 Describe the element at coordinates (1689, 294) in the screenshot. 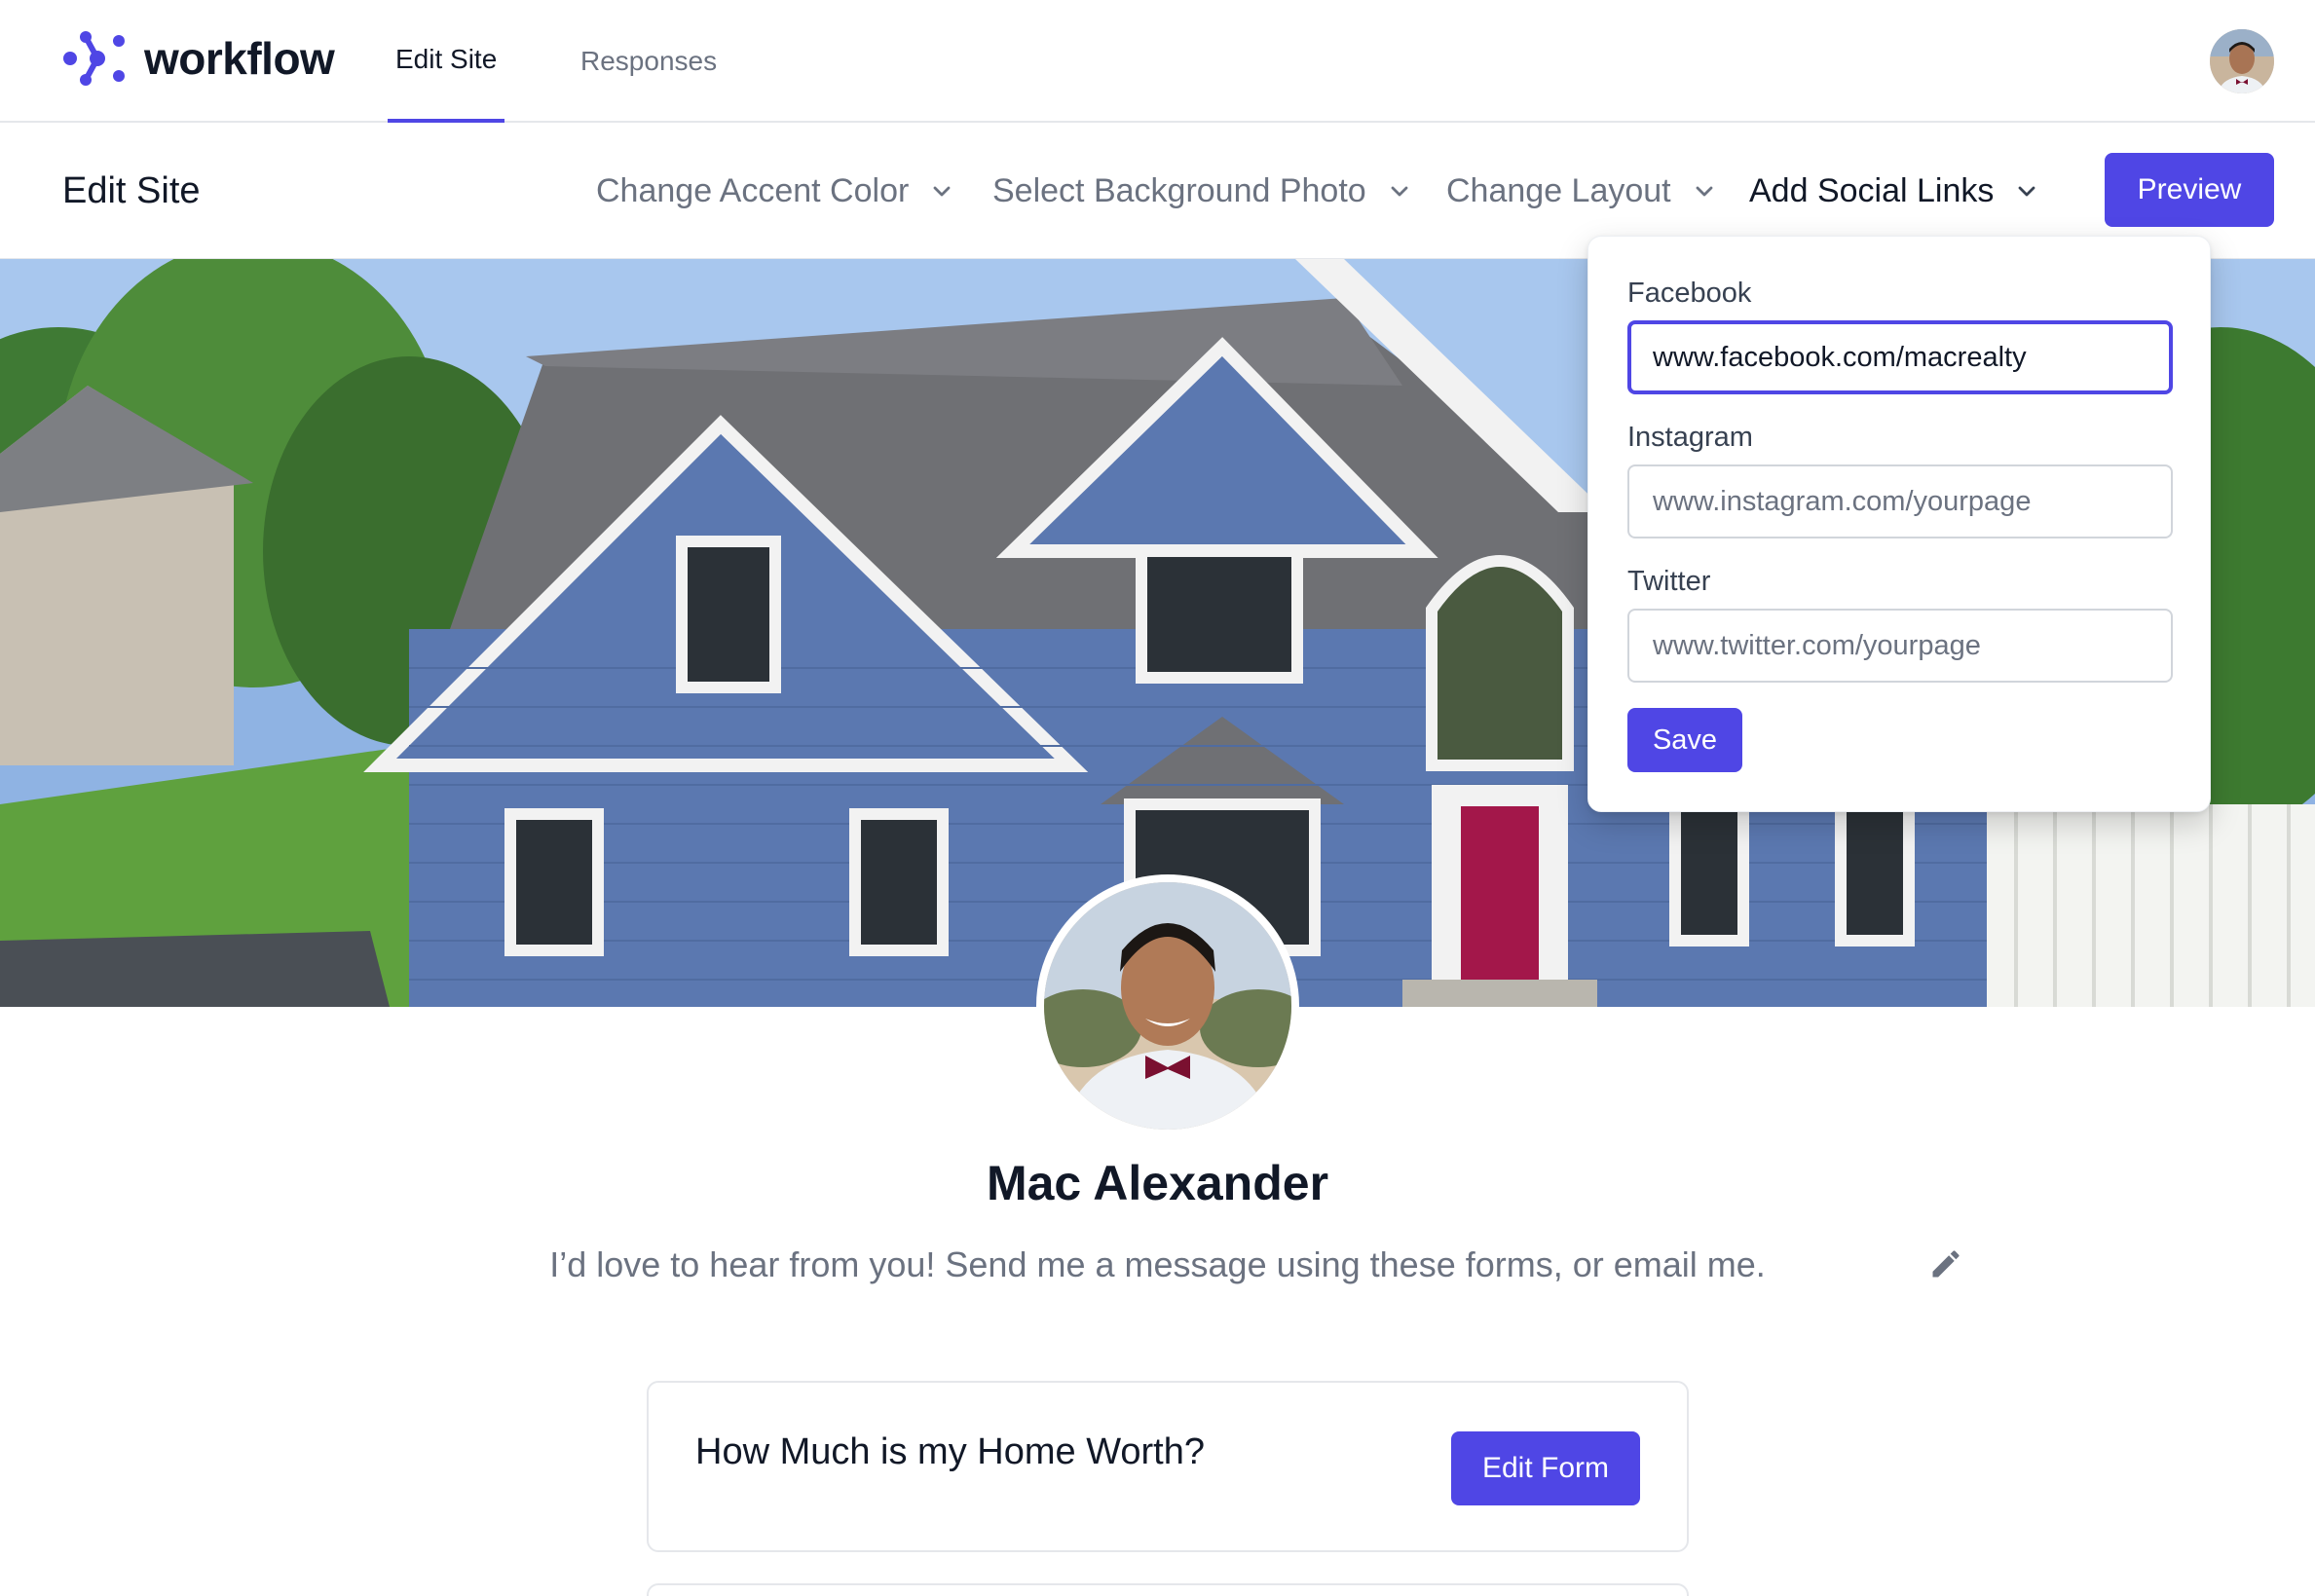

I see `facebook-label: Facebook` at that location.